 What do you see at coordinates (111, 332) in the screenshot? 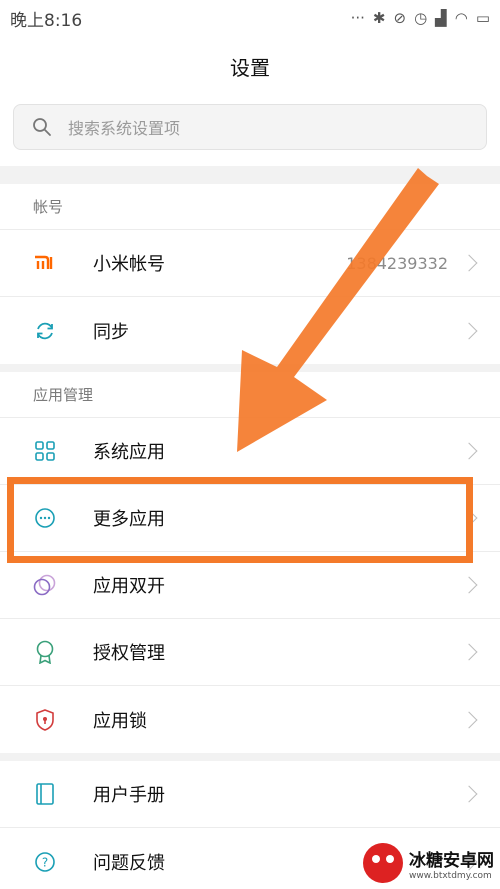
I see `item-label: 同步` at bounding box center [111, 332].